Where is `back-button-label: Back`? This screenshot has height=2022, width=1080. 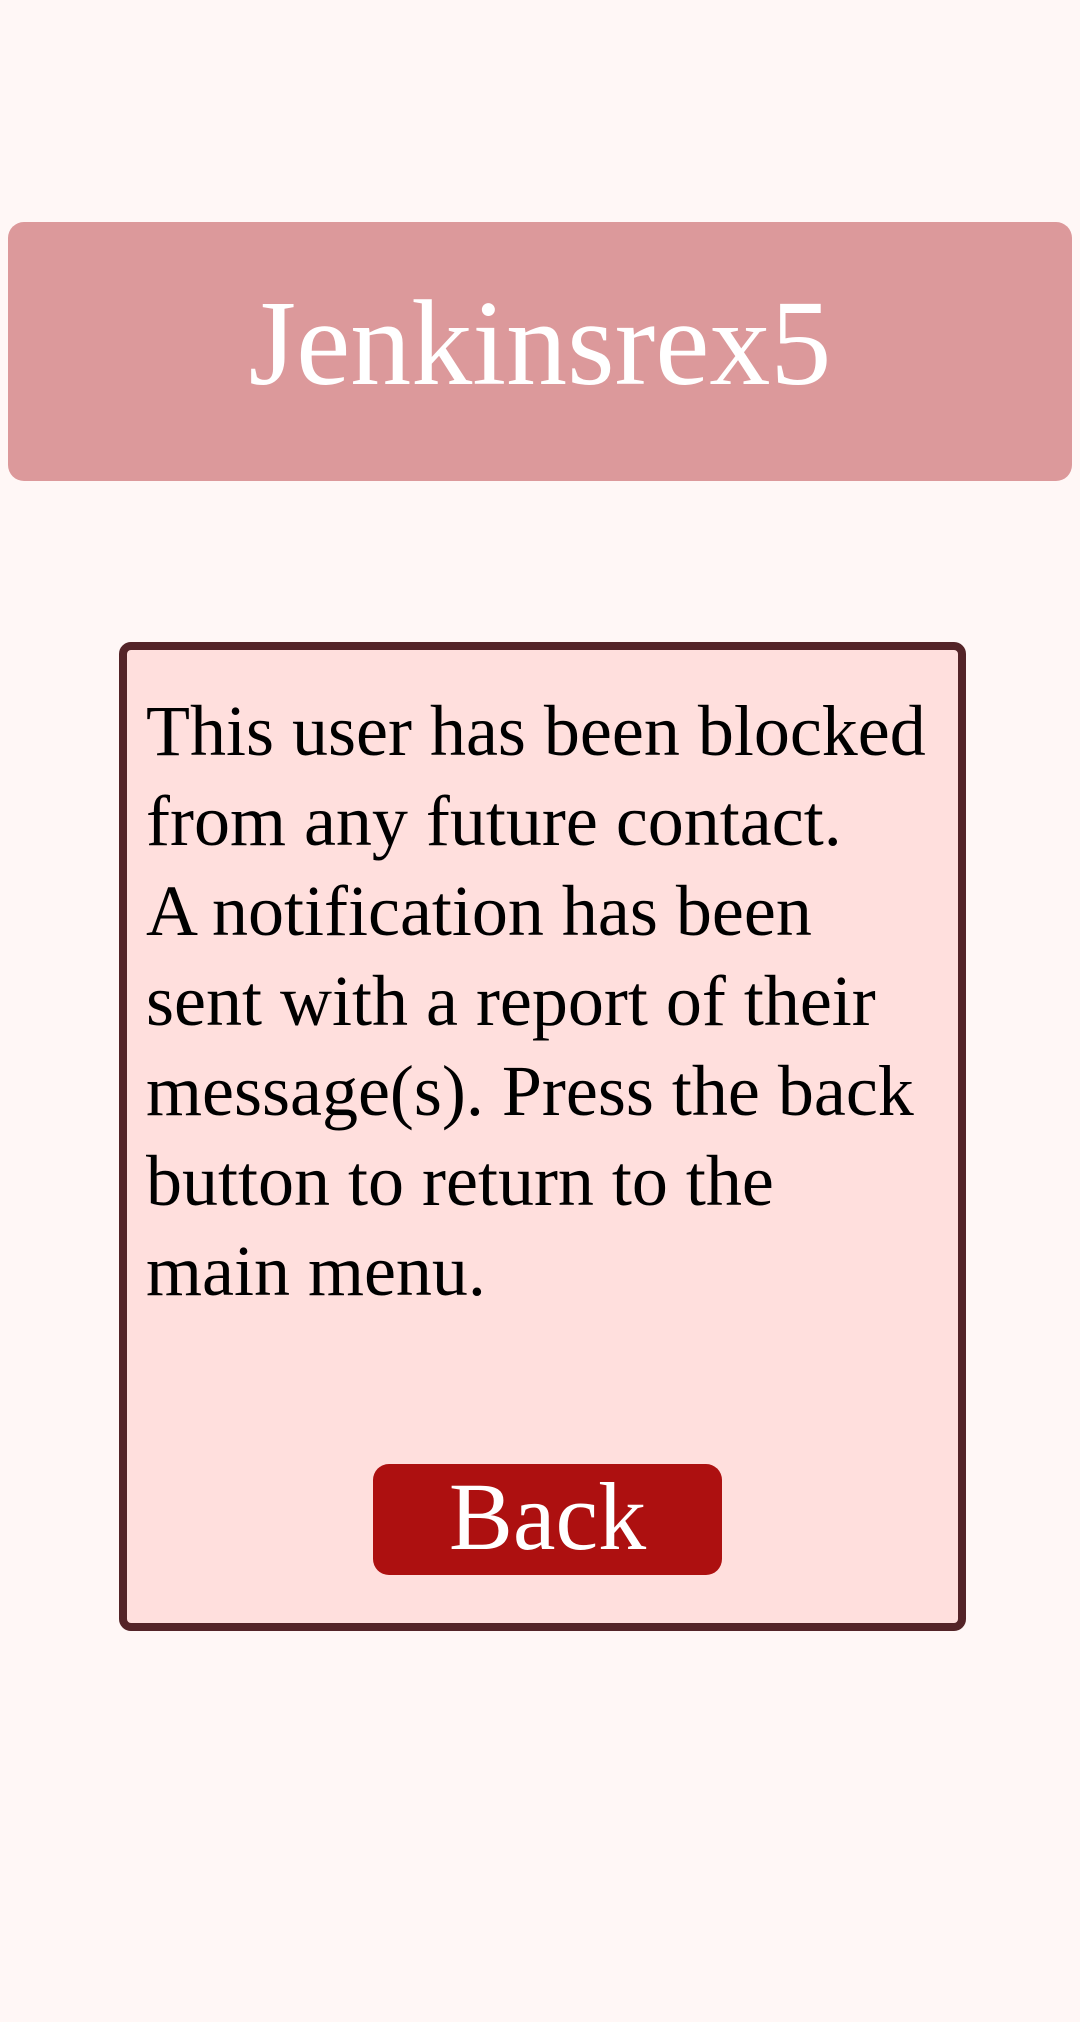 back-button-label: Back is located at coordinates (547, 1516).